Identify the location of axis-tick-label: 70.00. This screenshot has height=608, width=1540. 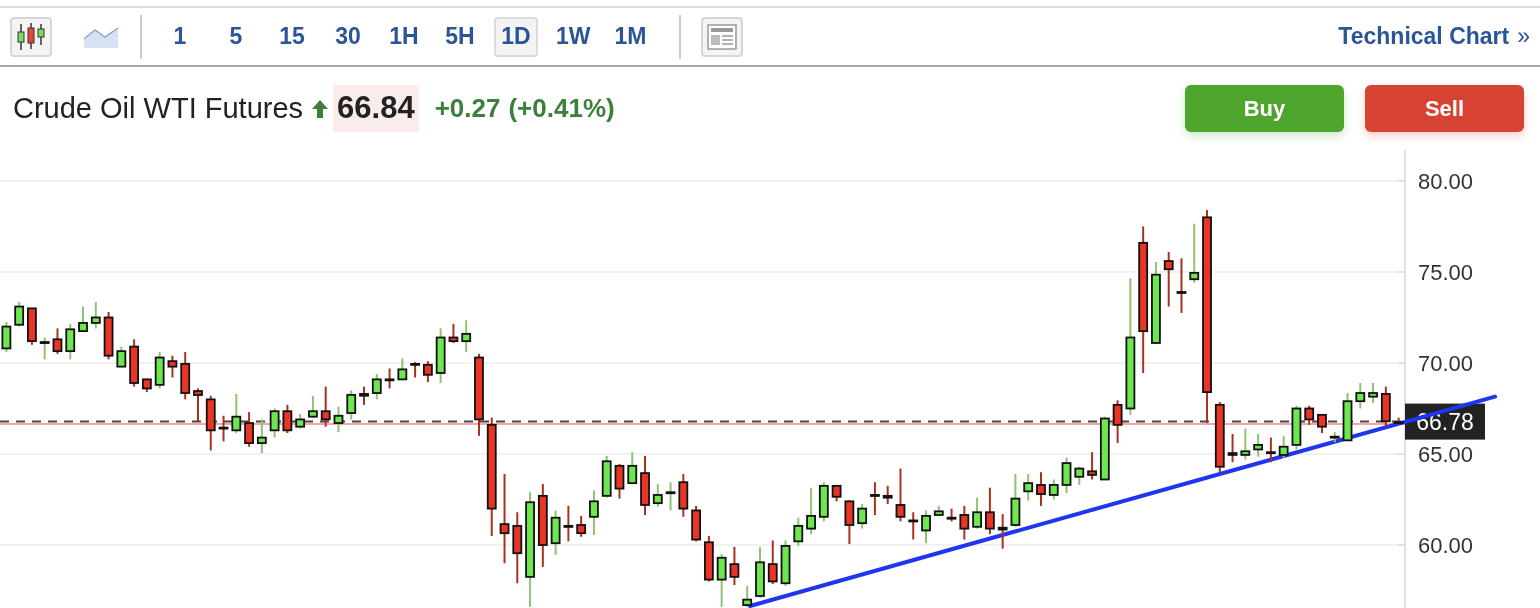
(1446, 363).